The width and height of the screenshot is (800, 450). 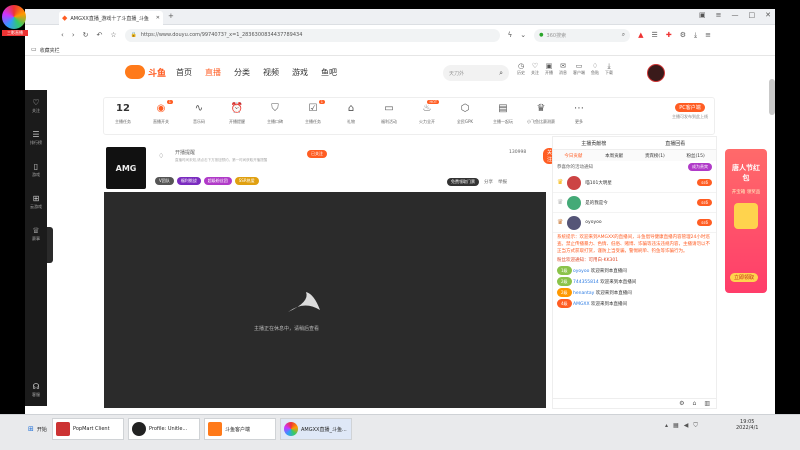 What do you see at coordinates (634, 183) in the screenshot?
I see `rank-row: ♛ 喵101大明星 ss6` at bounding box center [634, 183].